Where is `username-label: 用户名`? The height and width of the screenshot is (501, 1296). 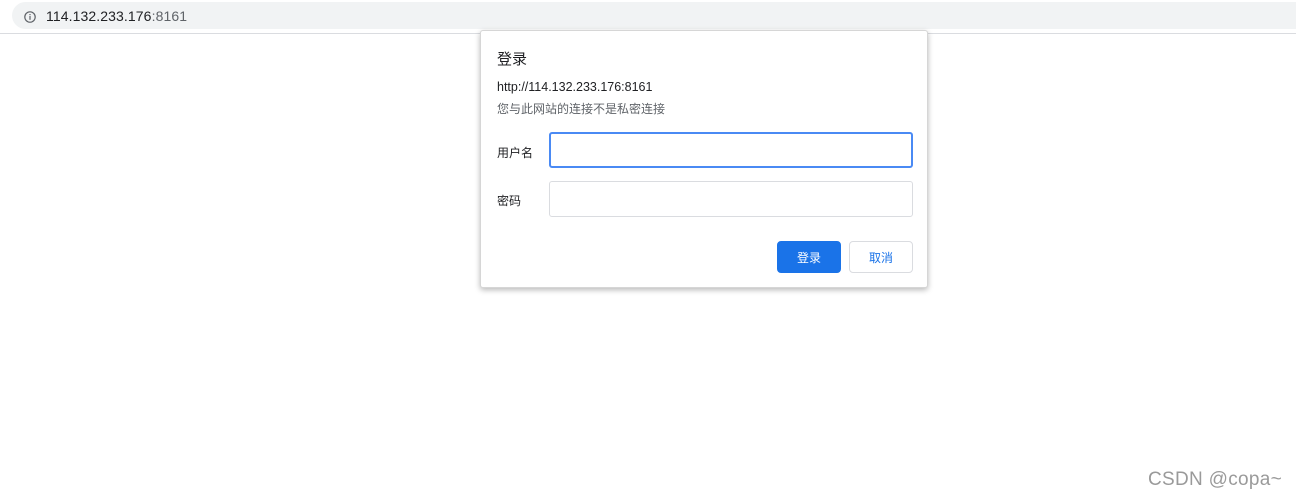
username-label: 用户名 is located at coordinates (515, 153).